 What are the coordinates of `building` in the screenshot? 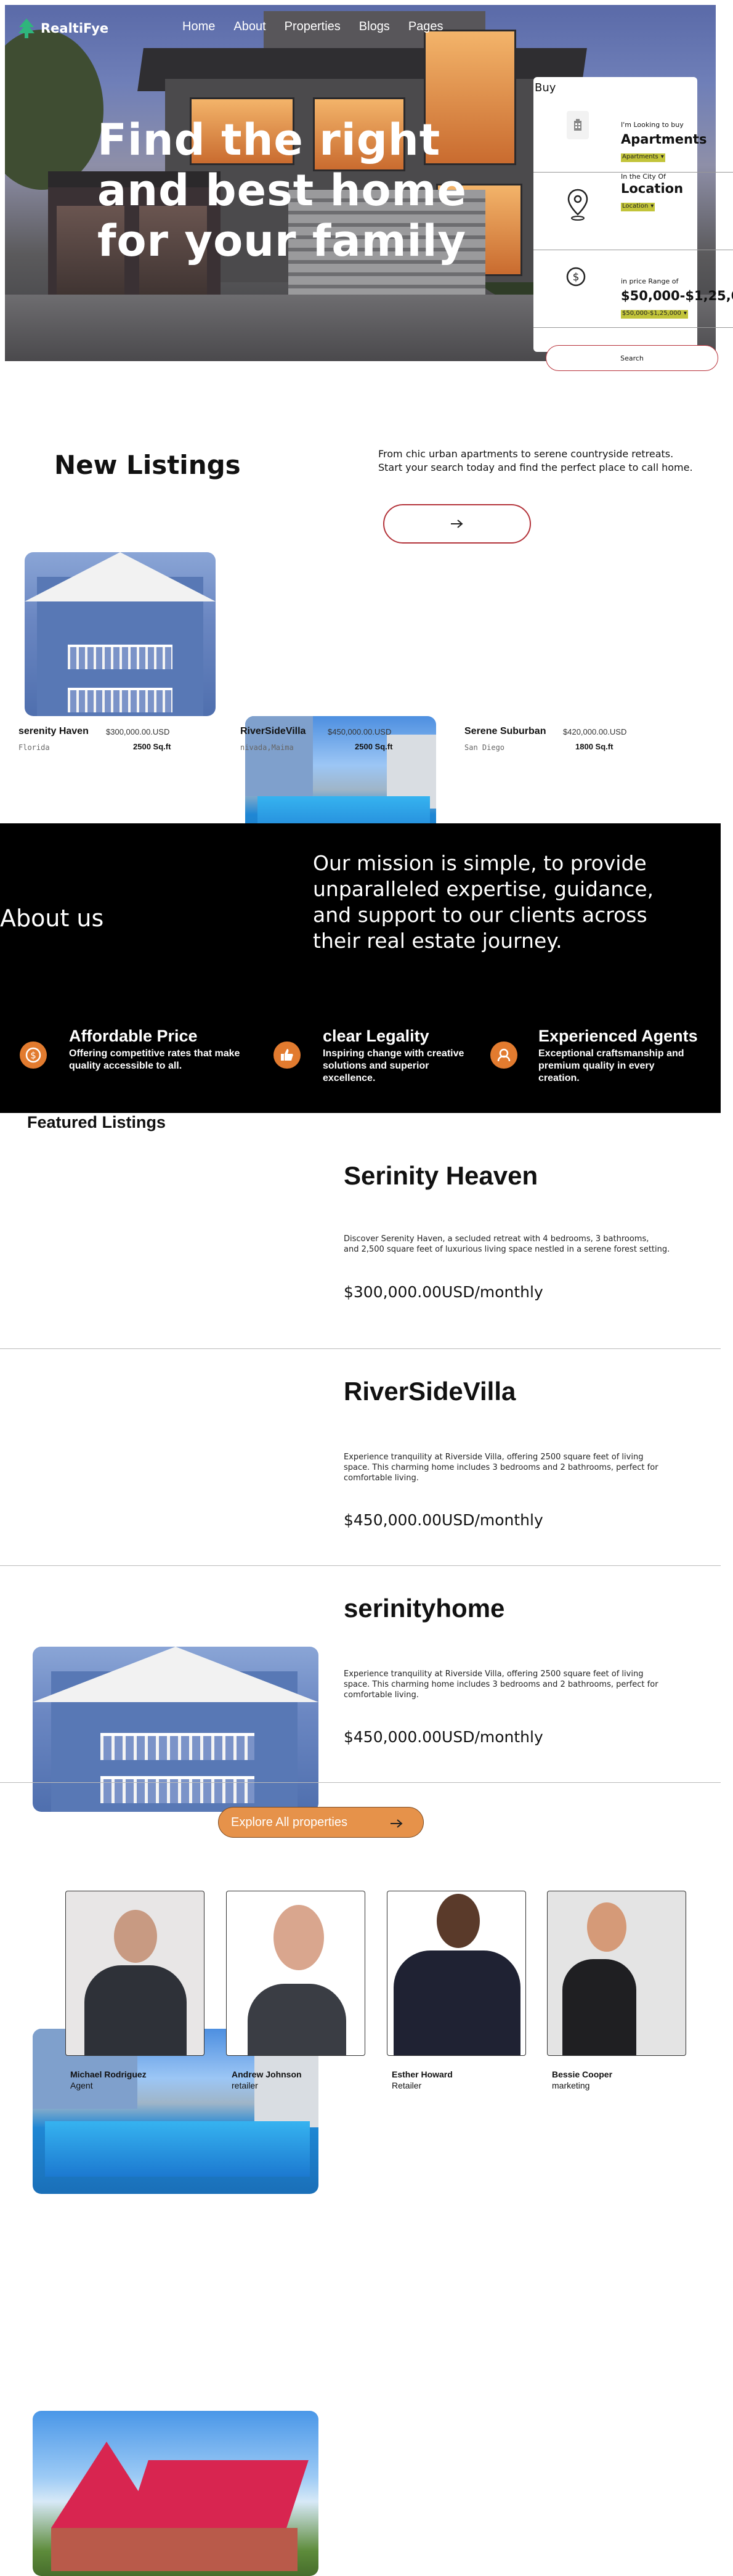 It's located at (286, 2087).